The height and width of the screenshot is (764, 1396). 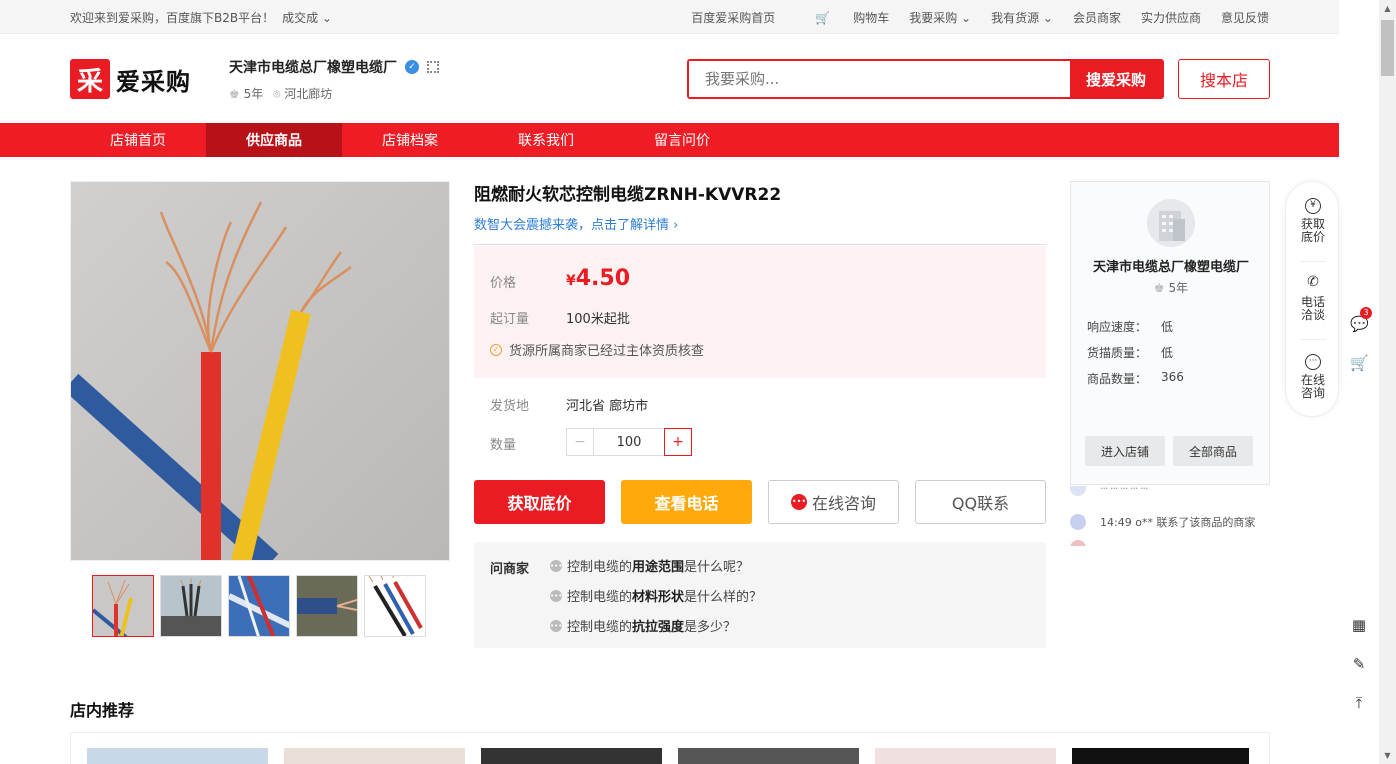 What do you see at coordinates (733, 17) in the screenshot?
I see `link-home: 百度爱采购首页` at bounding box center [733, 17].